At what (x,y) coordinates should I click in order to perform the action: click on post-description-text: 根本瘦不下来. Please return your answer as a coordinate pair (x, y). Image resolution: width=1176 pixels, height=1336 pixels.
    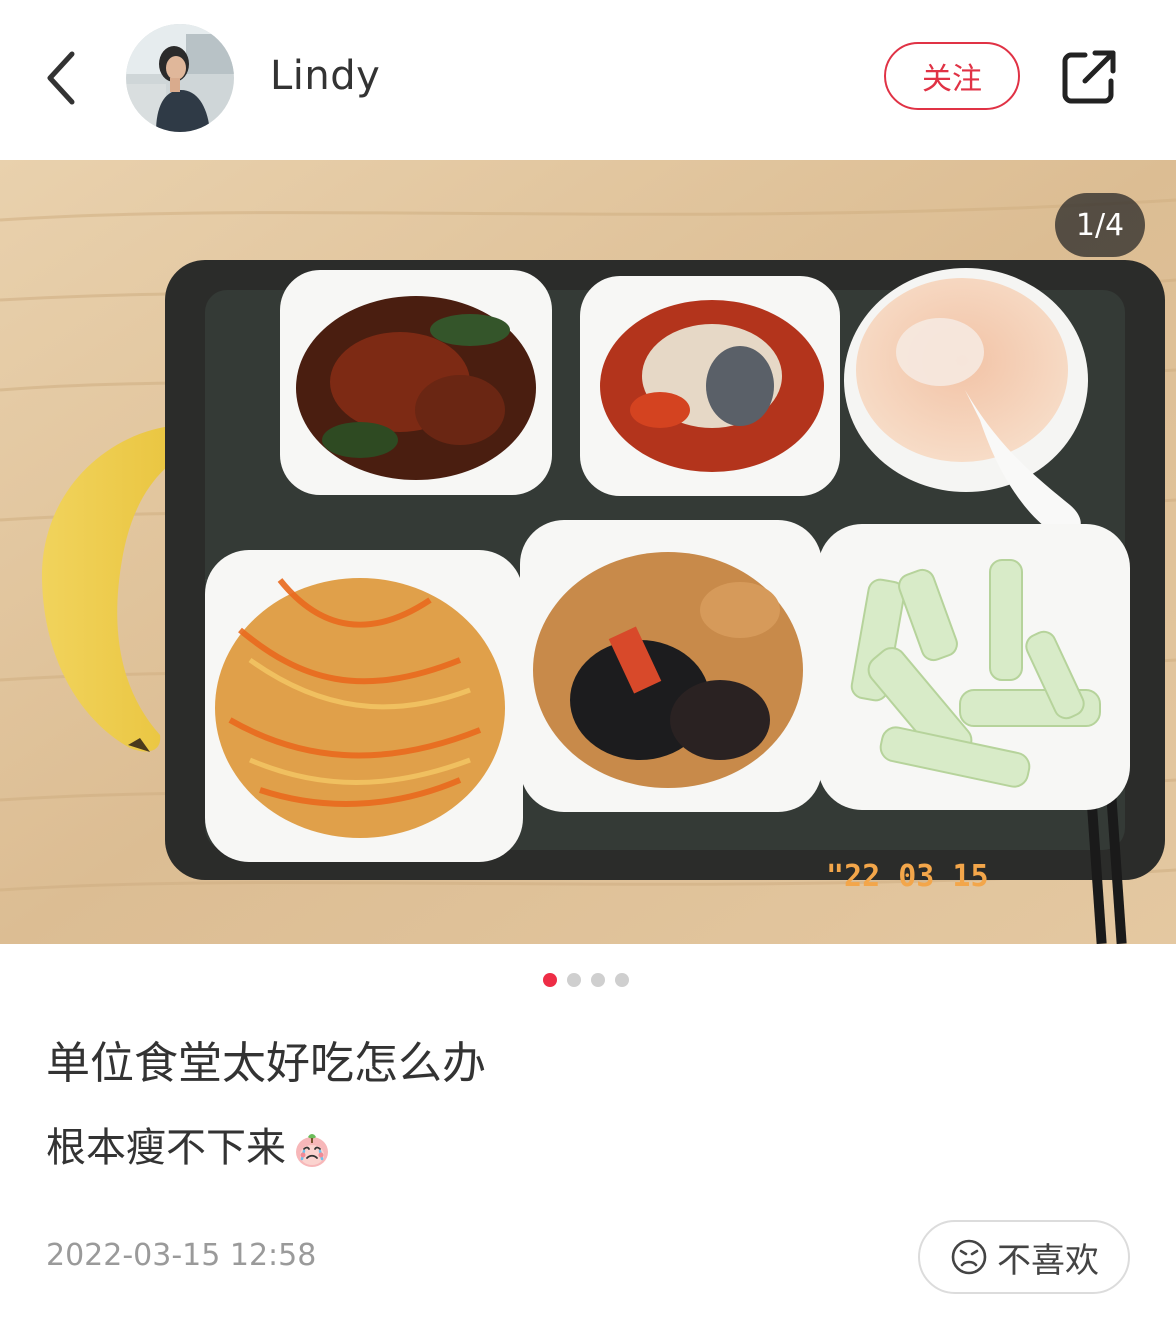
    Looking at the image, I should click on (166, 1148).